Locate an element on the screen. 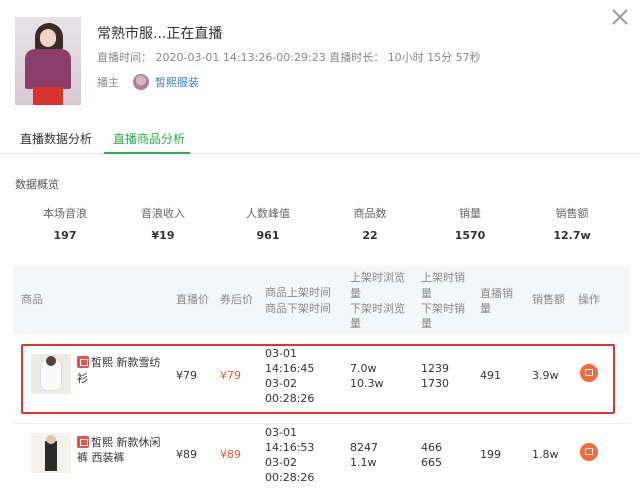 This screenshot has height=489, width=640. stat-revenue: 销售额 12.7w is located at coordinates (572, 223).